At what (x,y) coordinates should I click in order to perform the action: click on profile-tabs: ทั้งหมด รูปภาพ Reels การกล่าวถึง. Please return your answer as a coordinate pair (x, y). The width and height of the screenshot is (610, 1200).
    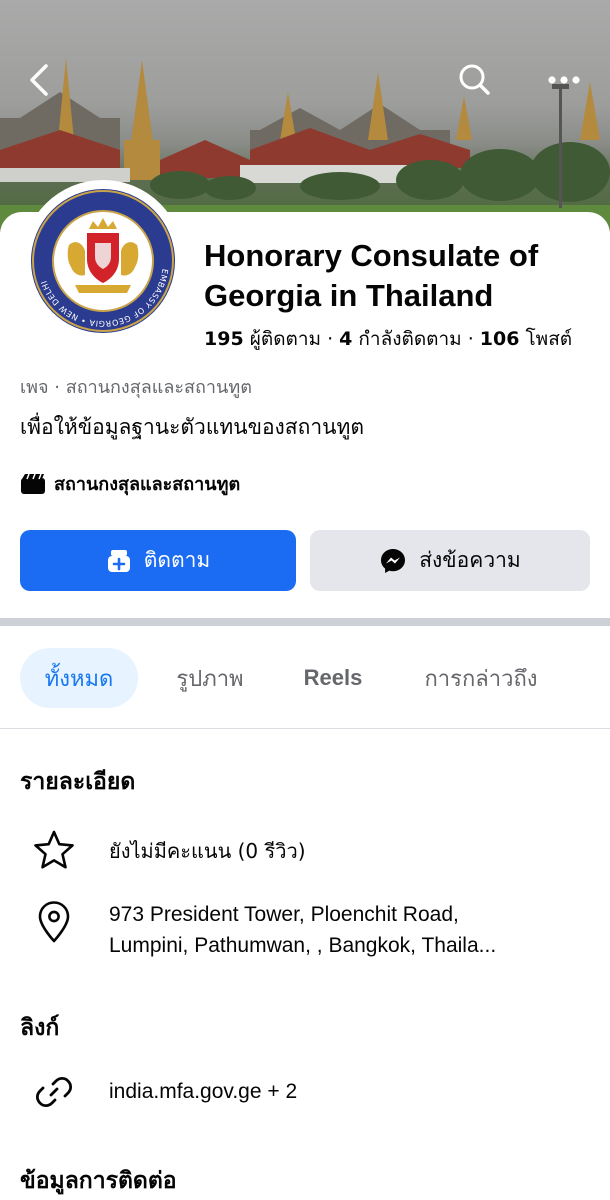
    Looking at the image, I should click on (305, 677).